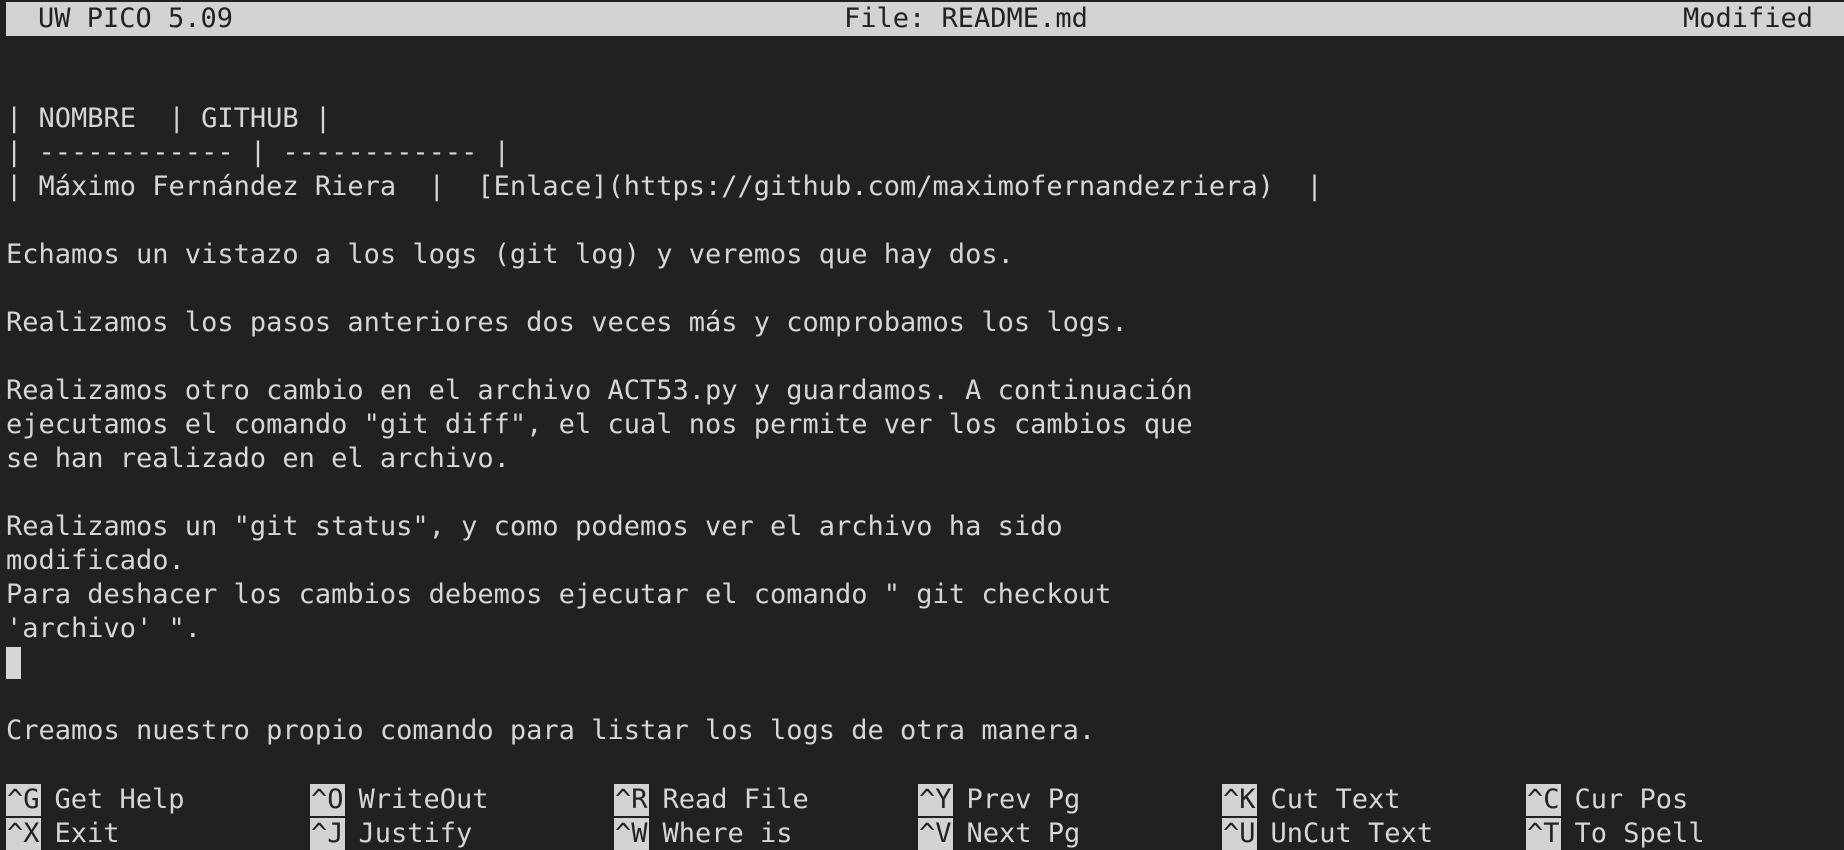 The width and height of the screenshot is (1844, 850). Describe the element at coordinates (23, 834) in the screenshot. I see `shortcut-key: ^X` at that location.